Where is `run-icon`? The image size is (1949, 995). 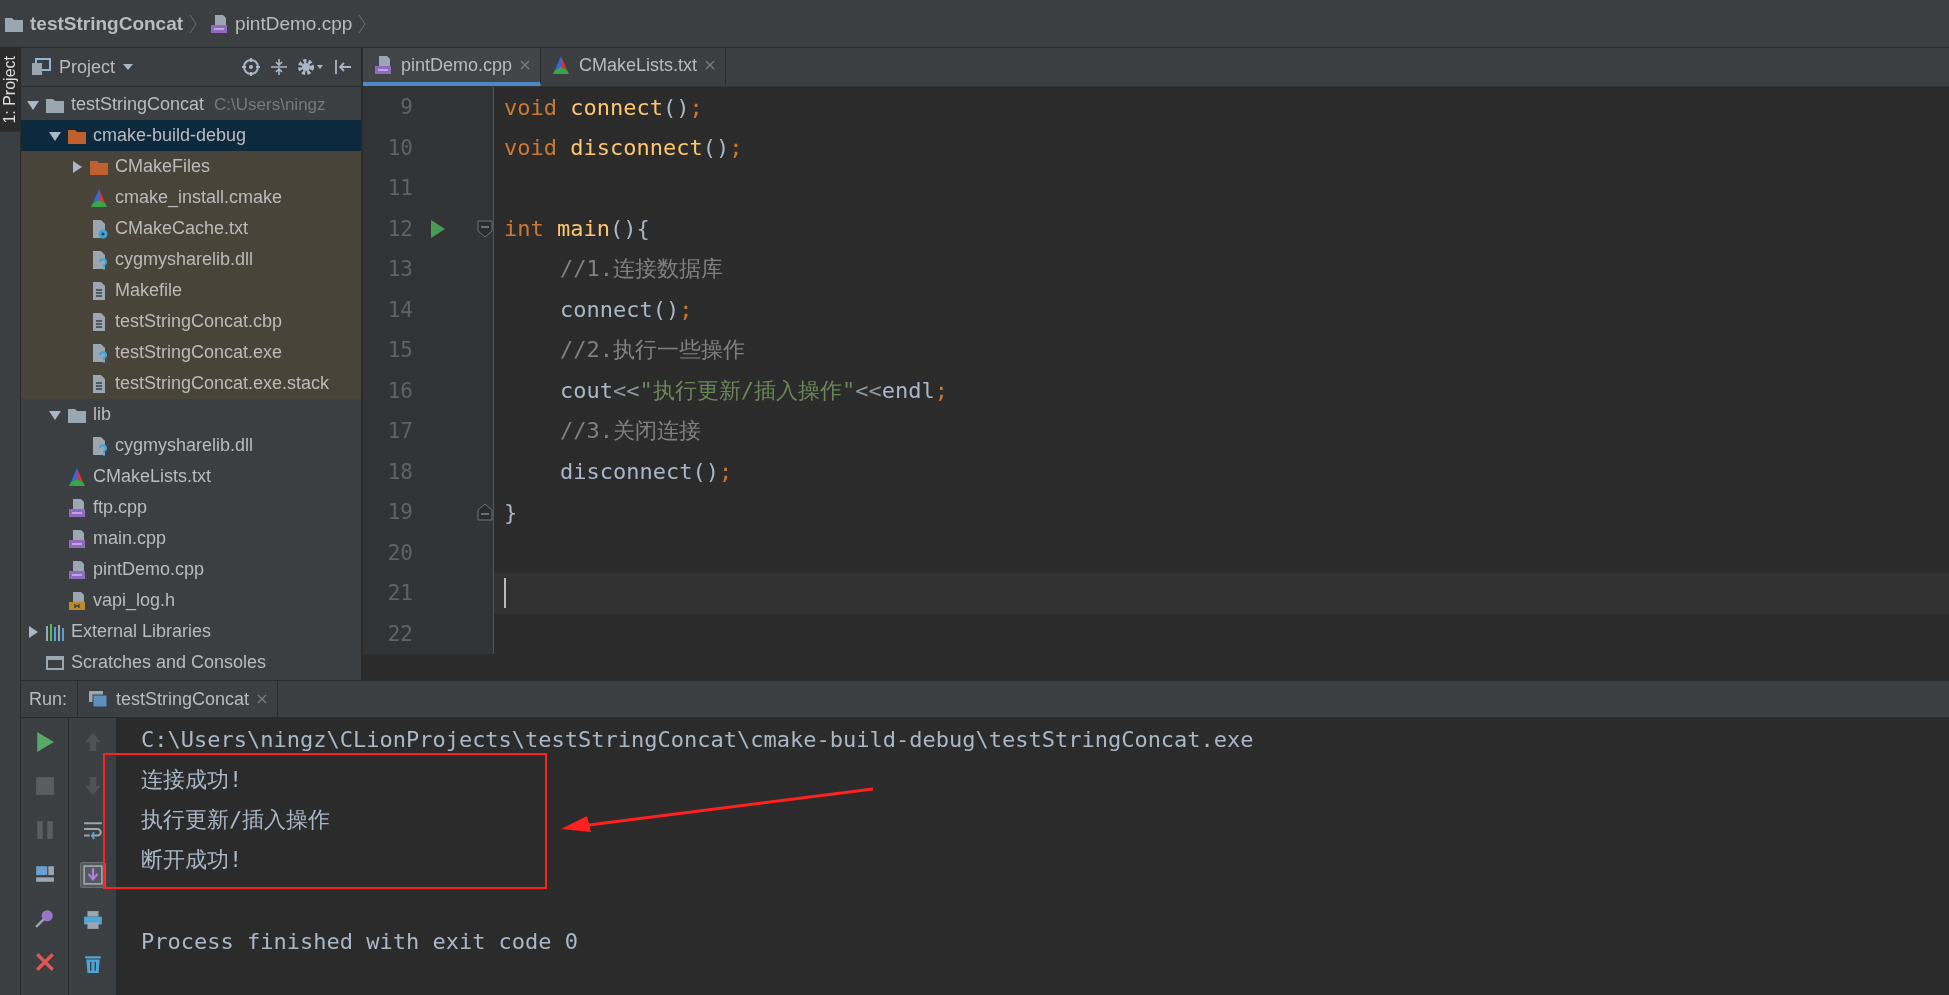
run-icon is located at coordinates (438, 228).